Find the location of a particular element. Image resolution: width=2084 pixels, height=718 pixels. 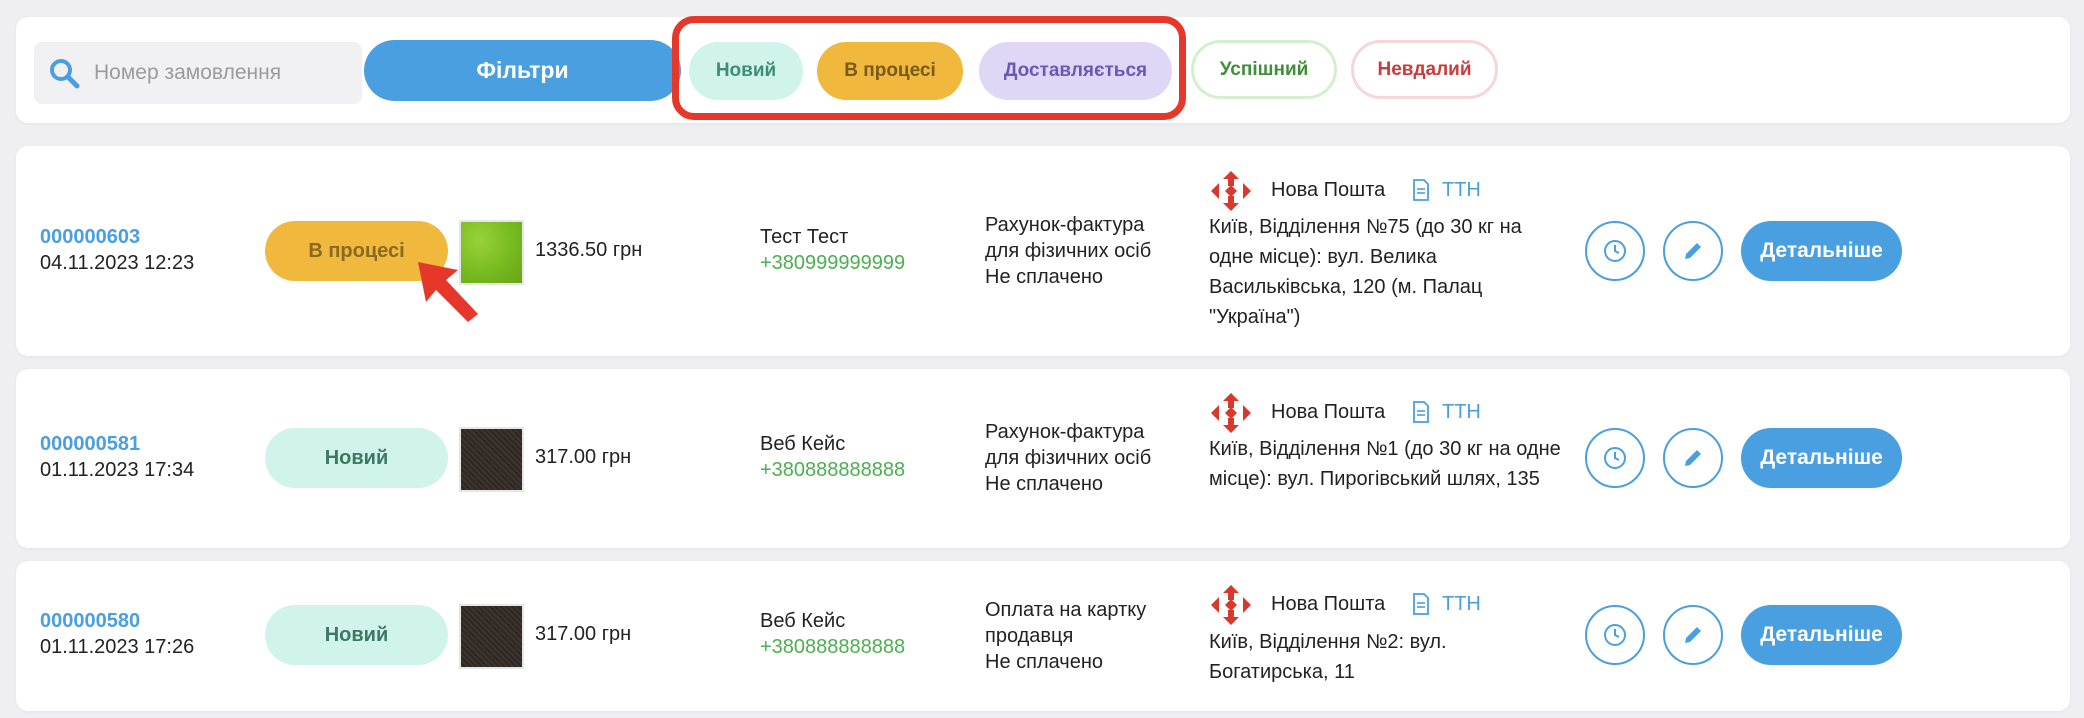

search-box is located at coordinates (198, 73).